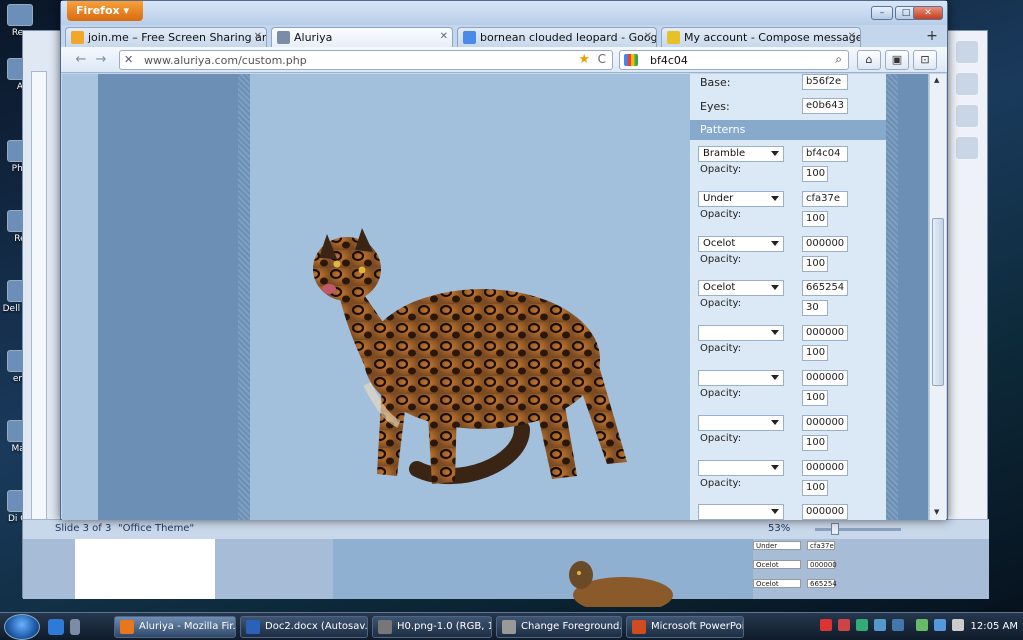 The image size is (1023, 640). Describe the element at coordinates (838, 59) in the screenshot. I see `search-icon: ⌕` at that location.